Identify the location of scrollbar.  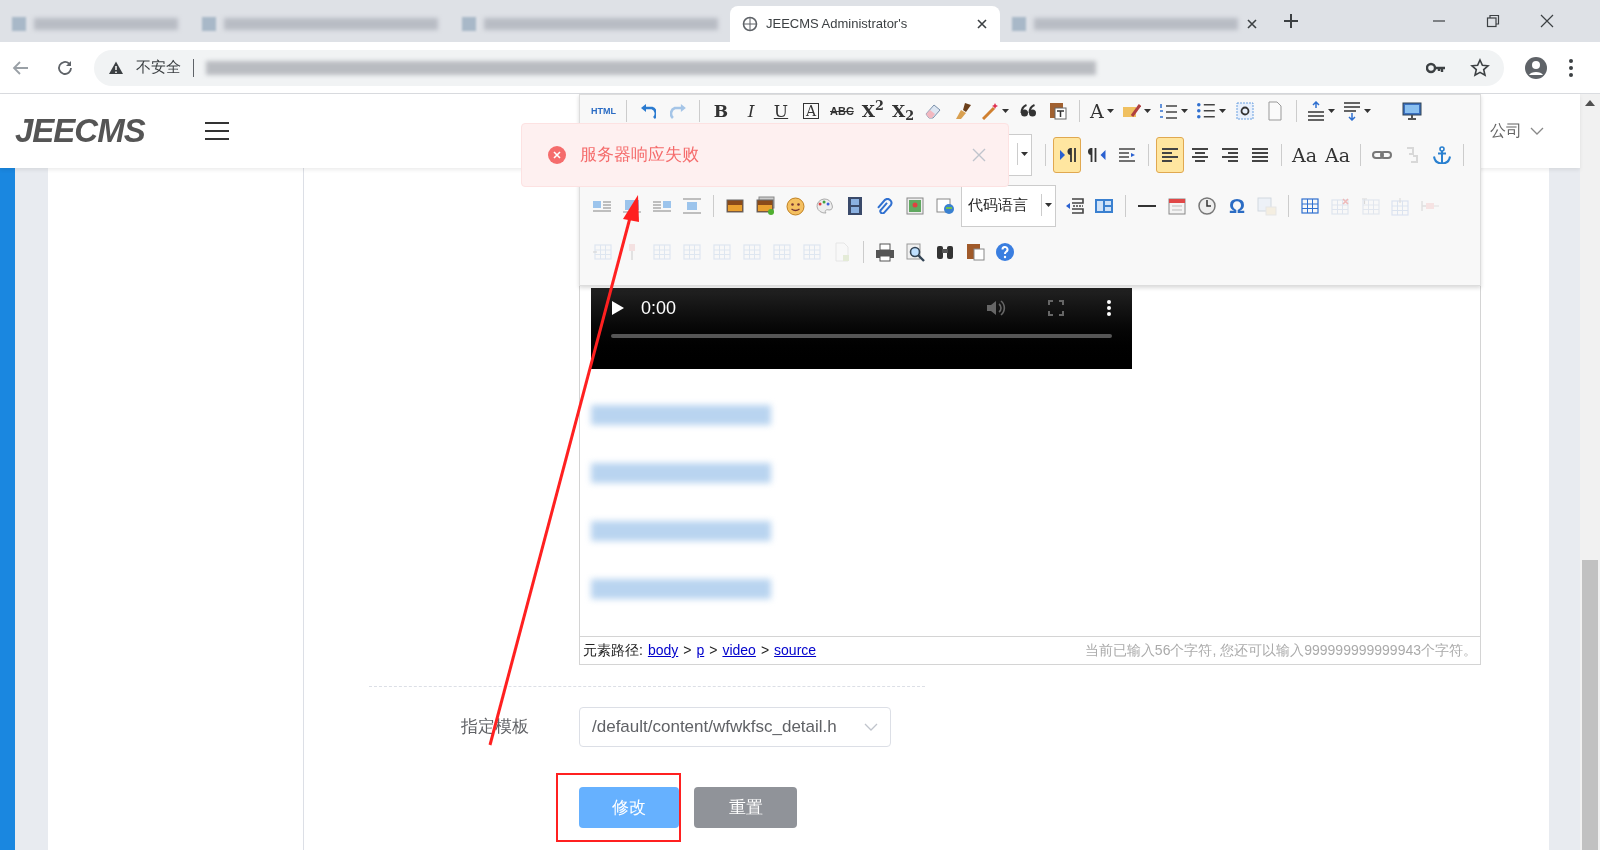
(1590, 472).